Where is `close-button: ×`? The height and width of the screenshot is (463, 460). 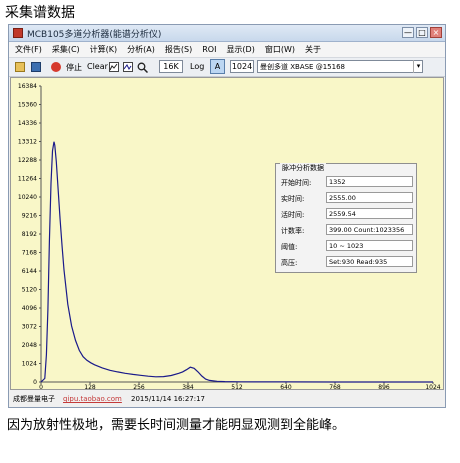
close-button: × is located at coordinates (436, 32).